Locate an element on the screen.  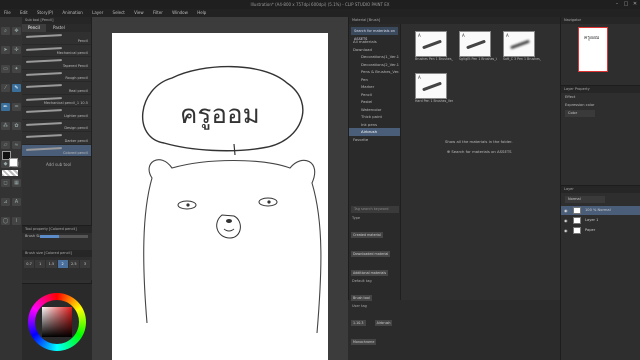
pencil-tool-icon: ✏ is located at coordinates (5, 107).